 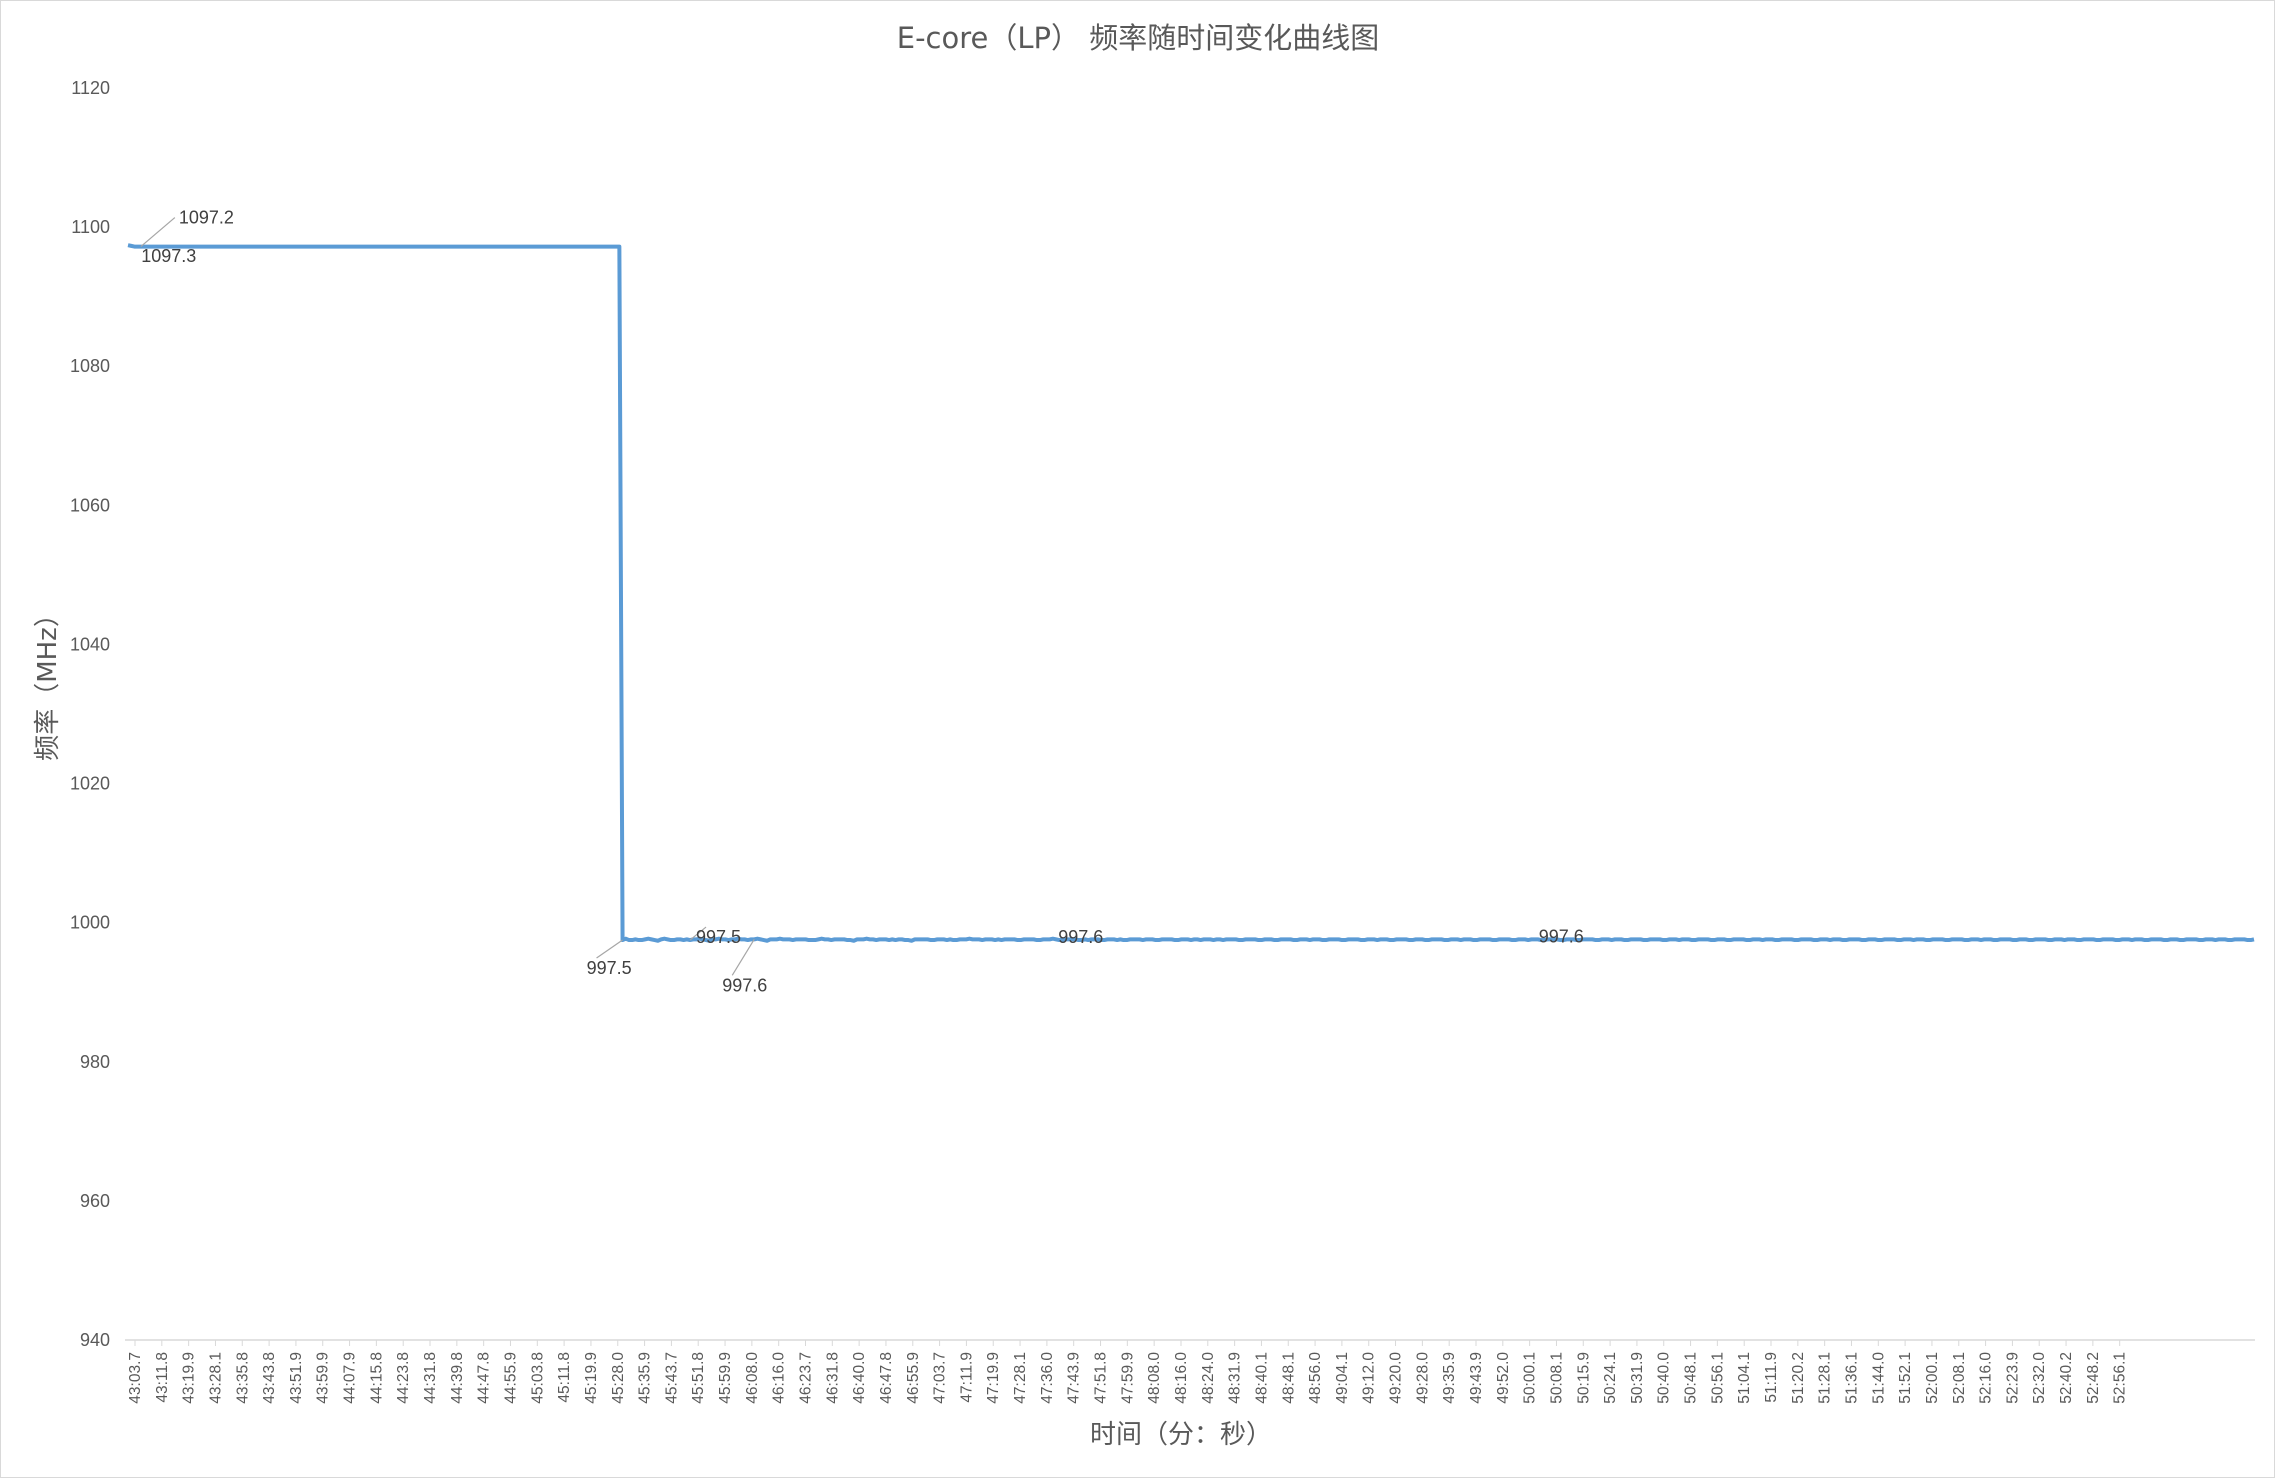 What do you see at coordinates (1315, 1378) in the screenshot?
I see `x-tick-label: 48:56.0` at bounding box center [1315, 1378].